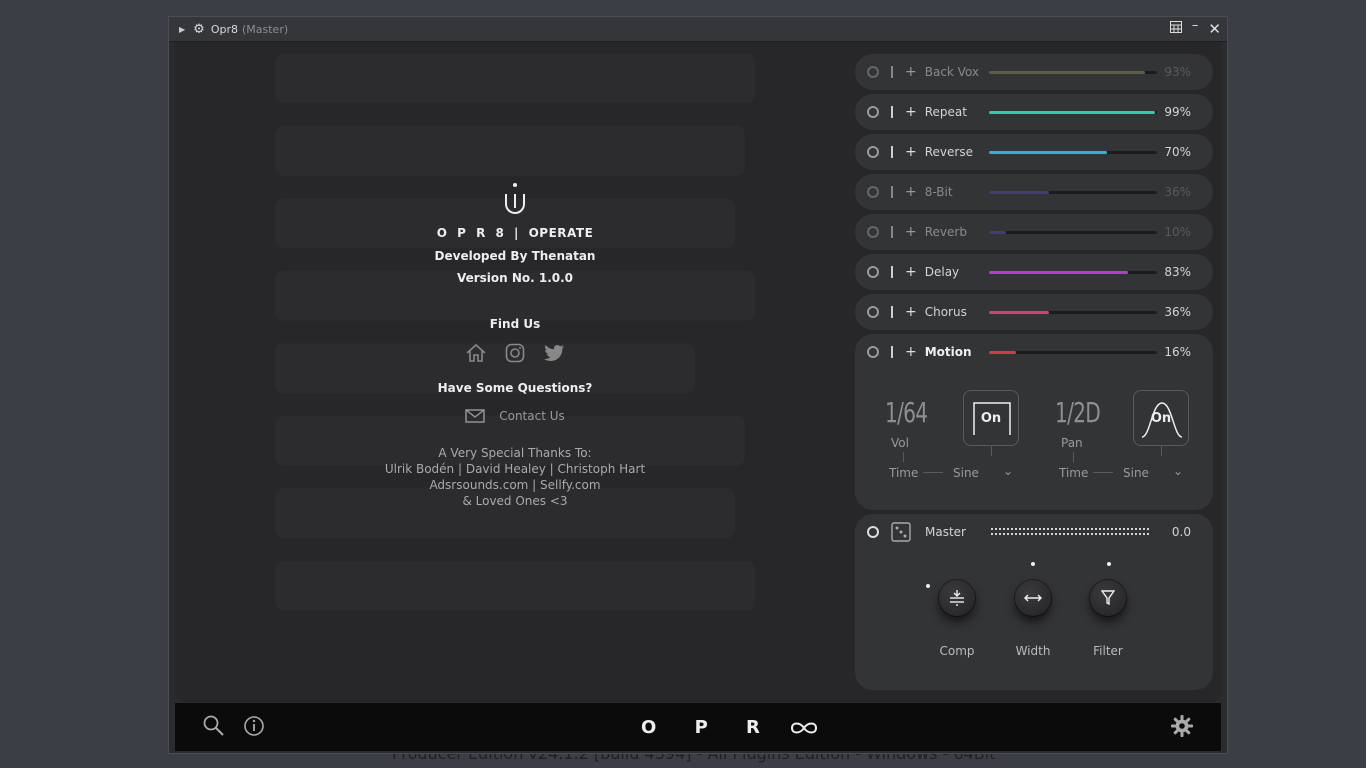 Image resolution: width=1366 pixels, height=768 pixels. I want to click on reverse-expand-icon: +, so click(911, 152).